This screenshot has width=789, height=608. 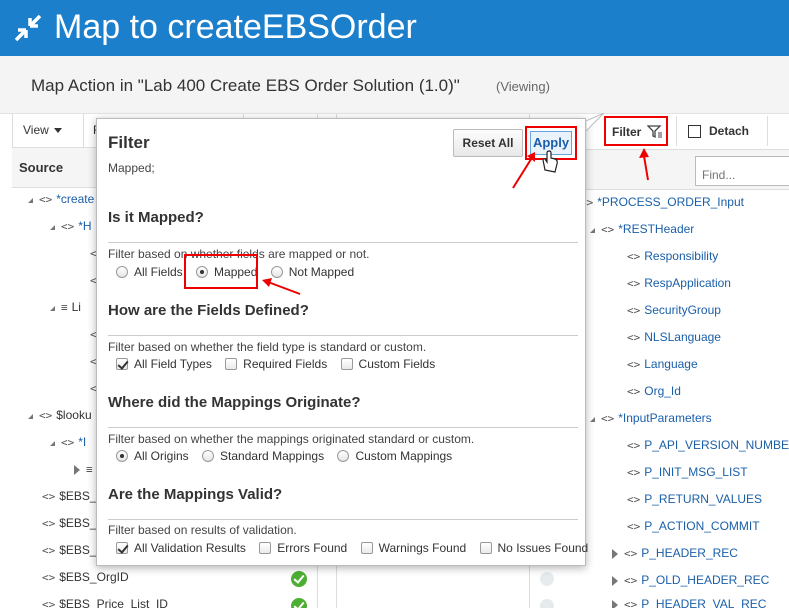 What do you see at coordinates (674, 316) in the screenshot?
I see `tree-row-securitygroup: <> SecurityGroup` at bounding box center [674, 316].